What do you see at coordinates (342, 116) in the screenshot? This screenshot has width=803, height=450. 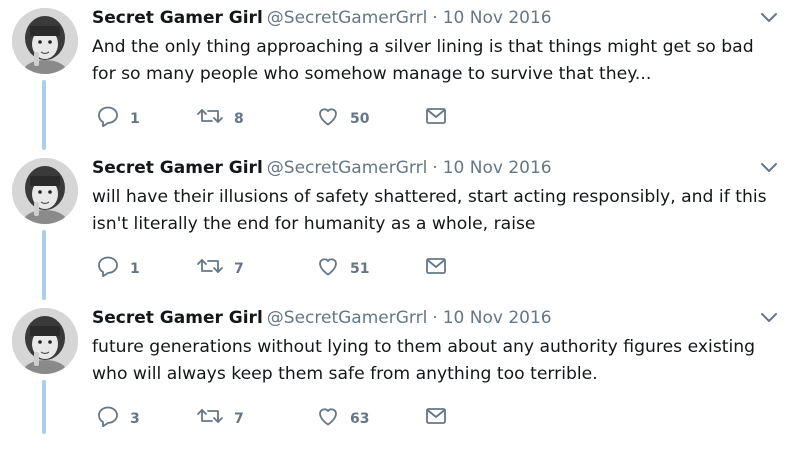 I see `like-button: 50` at bounding box center [342, 116].